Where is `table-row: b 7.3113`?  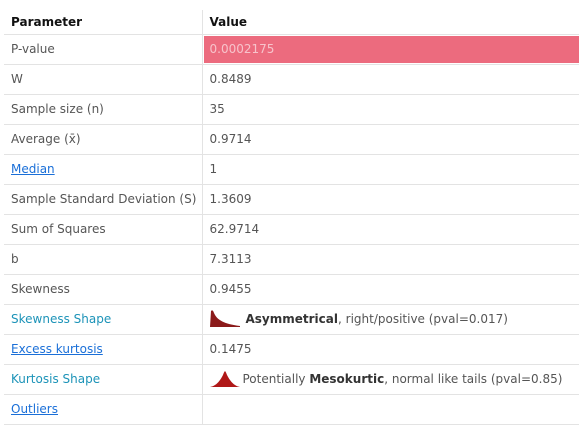
table-row: b 7.3113 is located at coordinates (291, 259).